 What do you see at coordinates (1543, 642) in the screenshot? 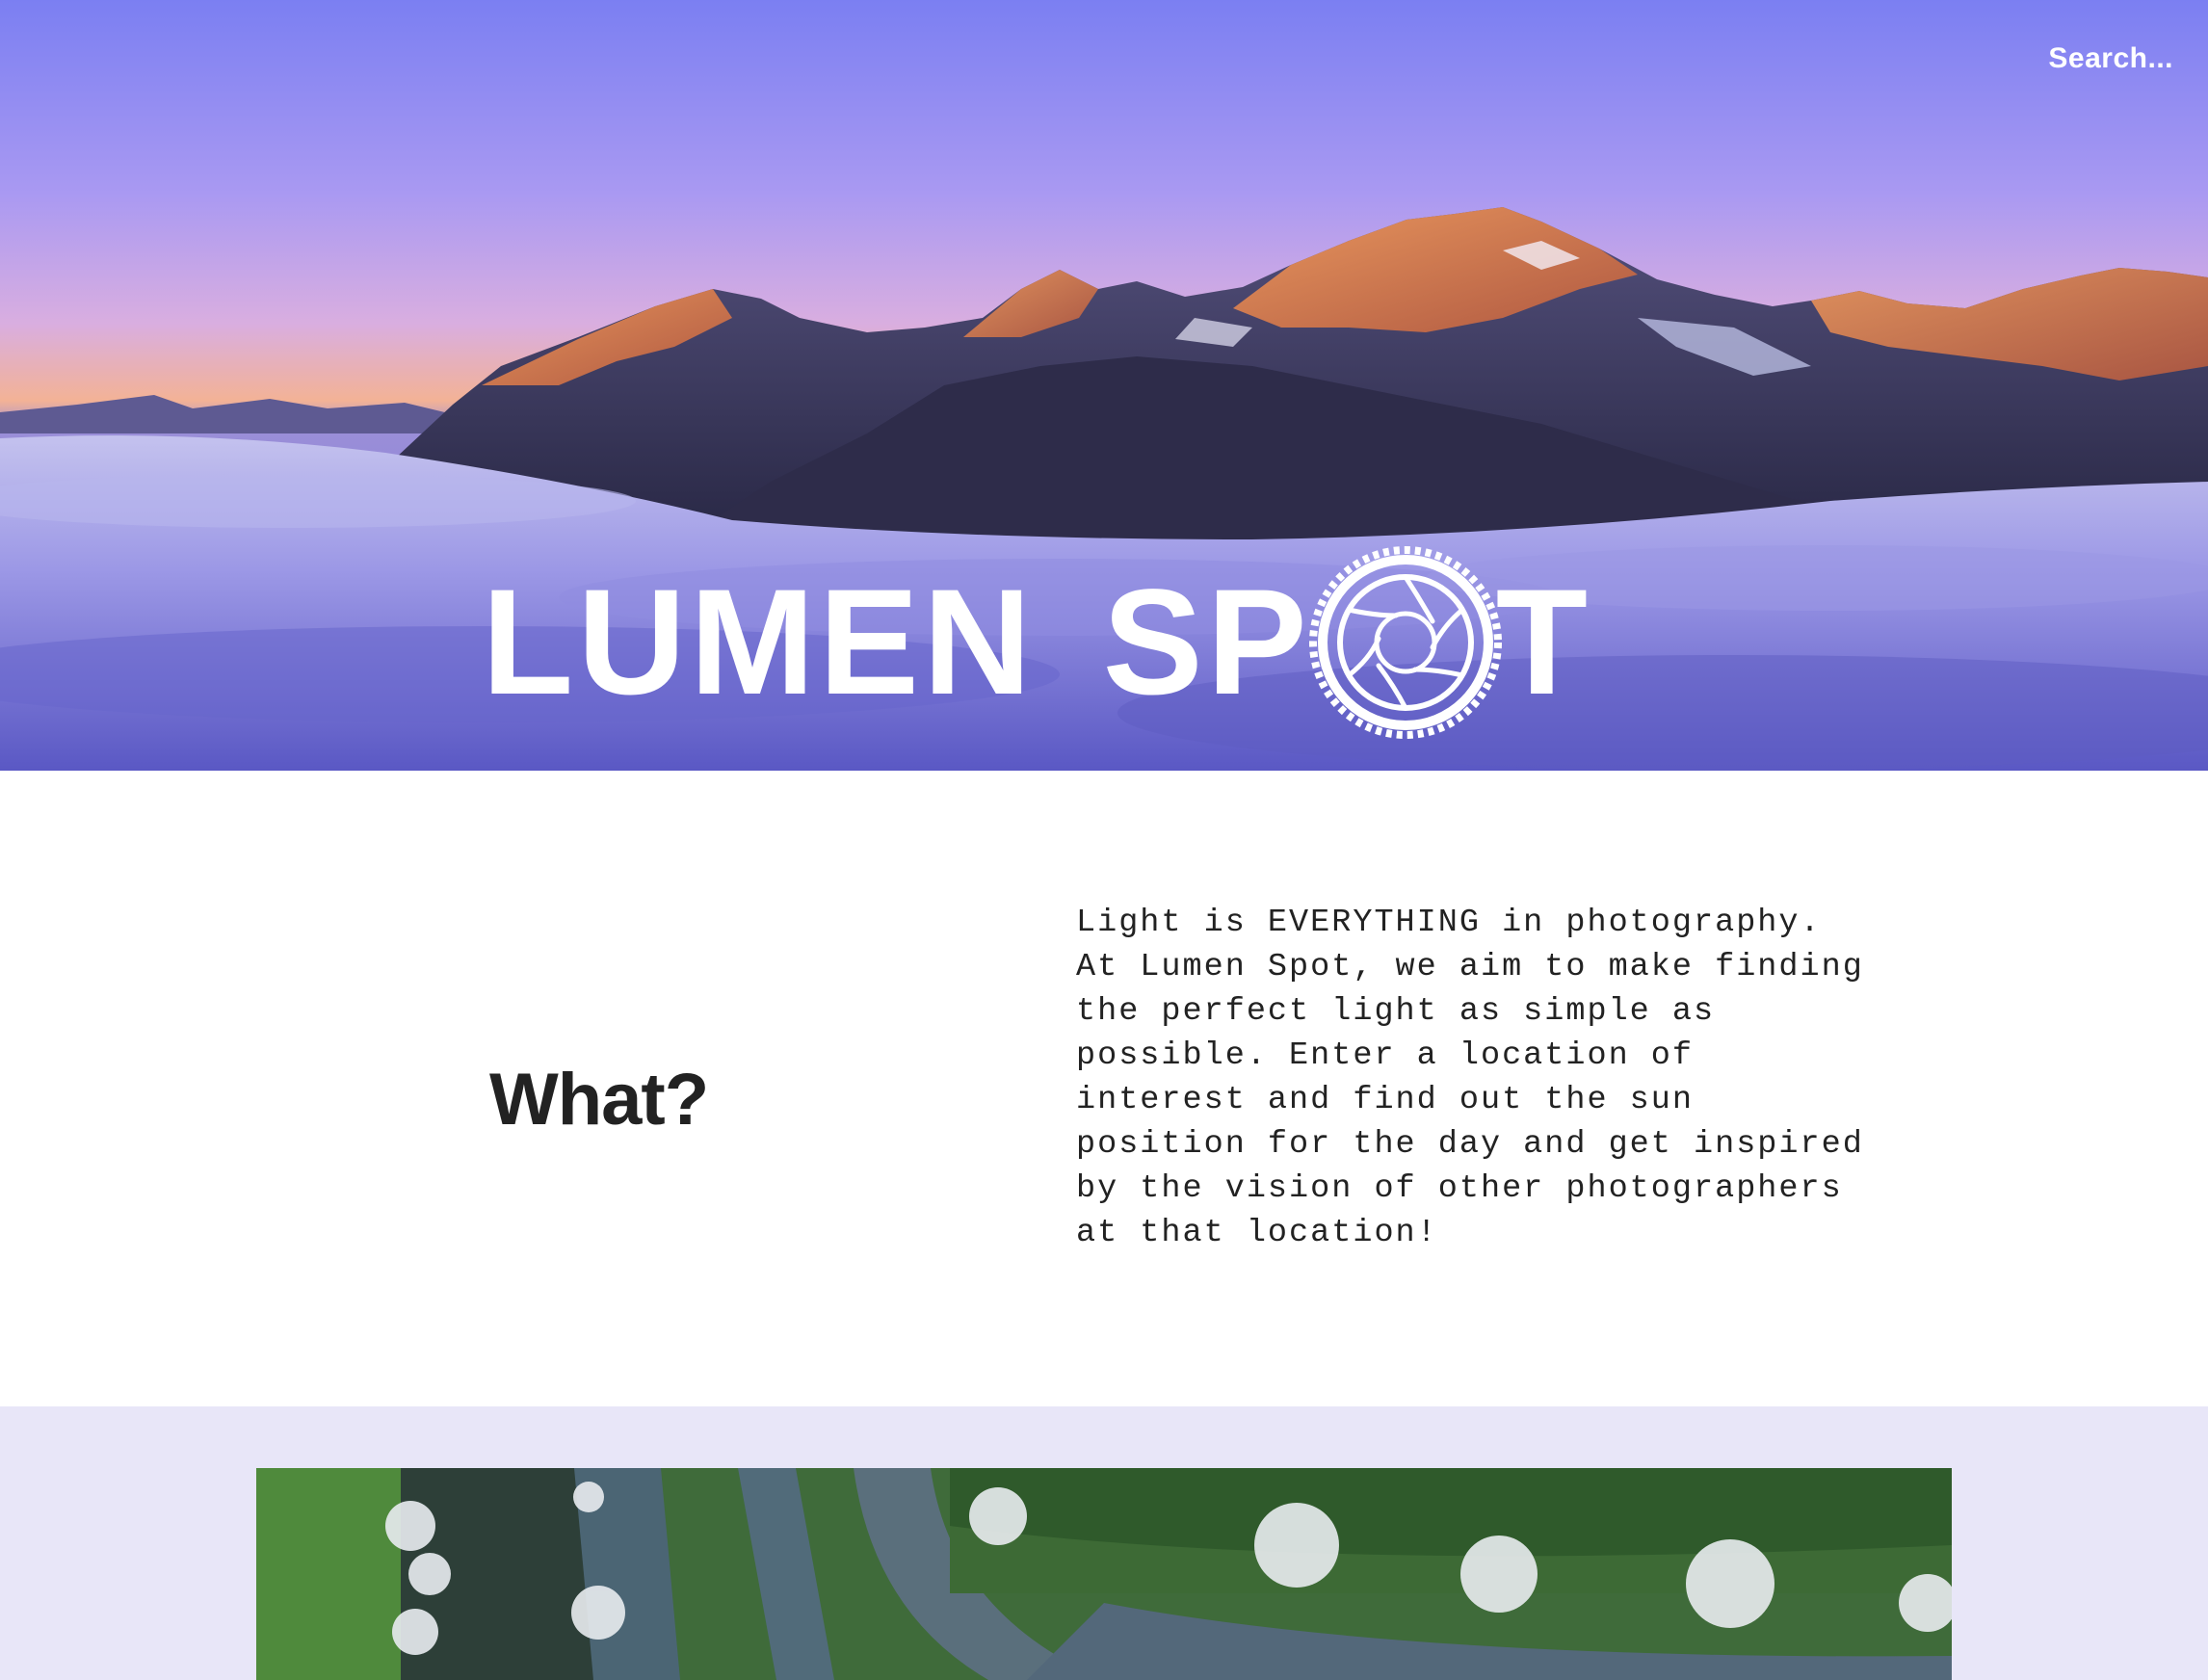
I see `logo-text-t: T` at bounding box center [1543, 642].